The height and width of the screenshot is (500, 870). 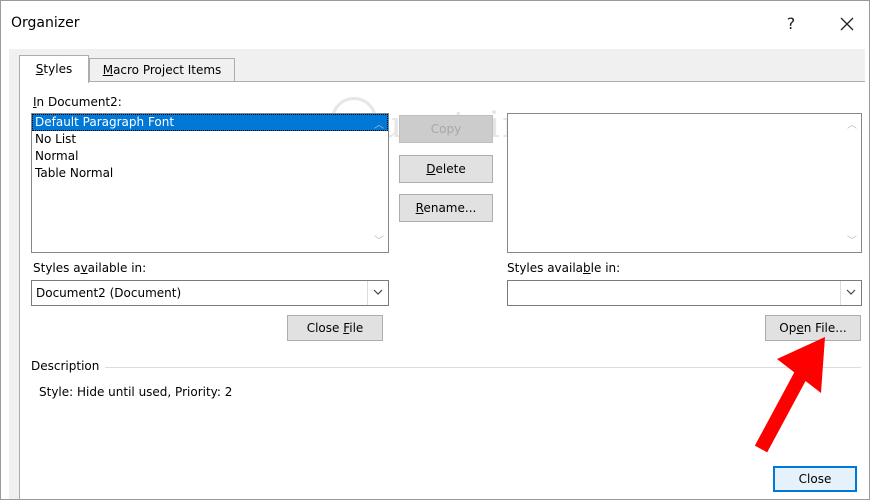 What do you see at coordinates (210, 139) in the screenshot?
I see `list-item: No List` at bounding box center [210, 139].